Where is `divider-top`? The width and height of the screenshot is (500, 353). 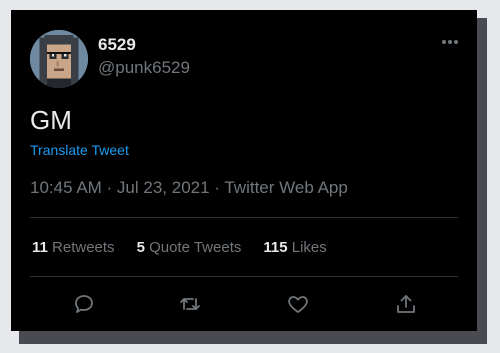
divider-top is located at coordinates (244, 217).